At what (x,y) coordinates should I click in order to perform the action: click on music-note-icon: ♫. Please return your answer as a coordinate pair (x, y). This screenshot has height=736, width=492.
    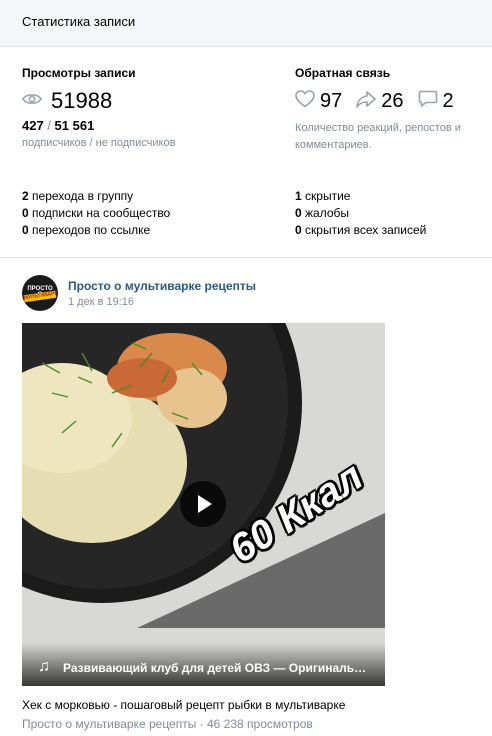
    Looking at the image, I should click on (44, 666).